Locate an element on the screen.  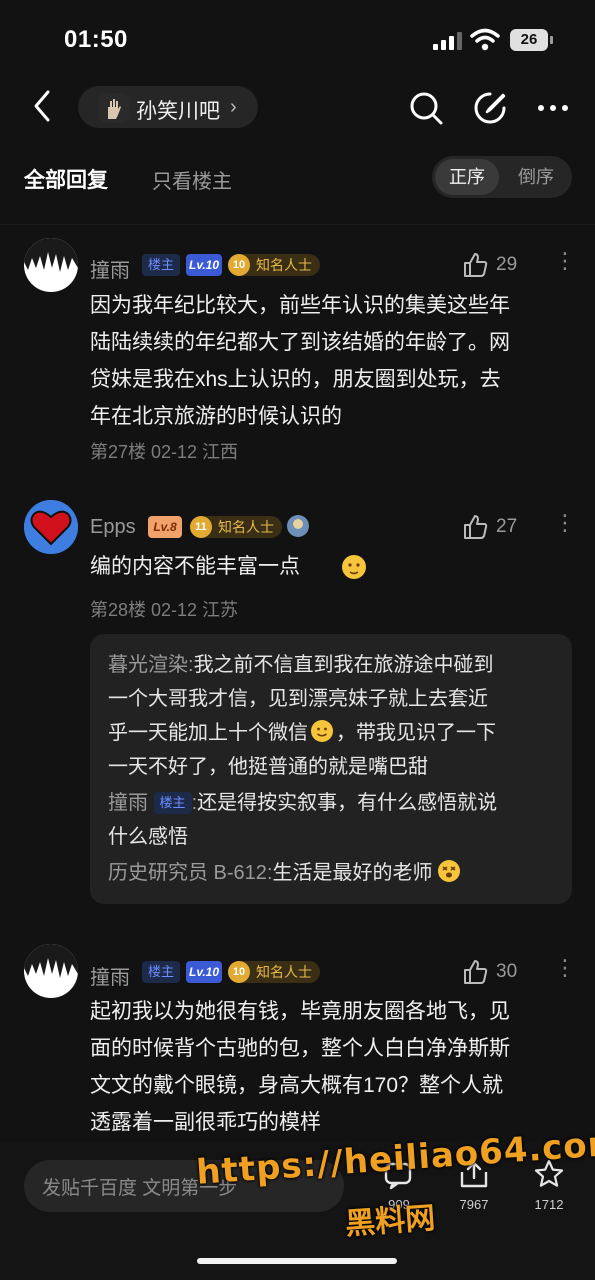
sub-reply-line: 暮光渲染:我之前不信直到我在旅游途中碰到 is located at coordinates (333, 665).